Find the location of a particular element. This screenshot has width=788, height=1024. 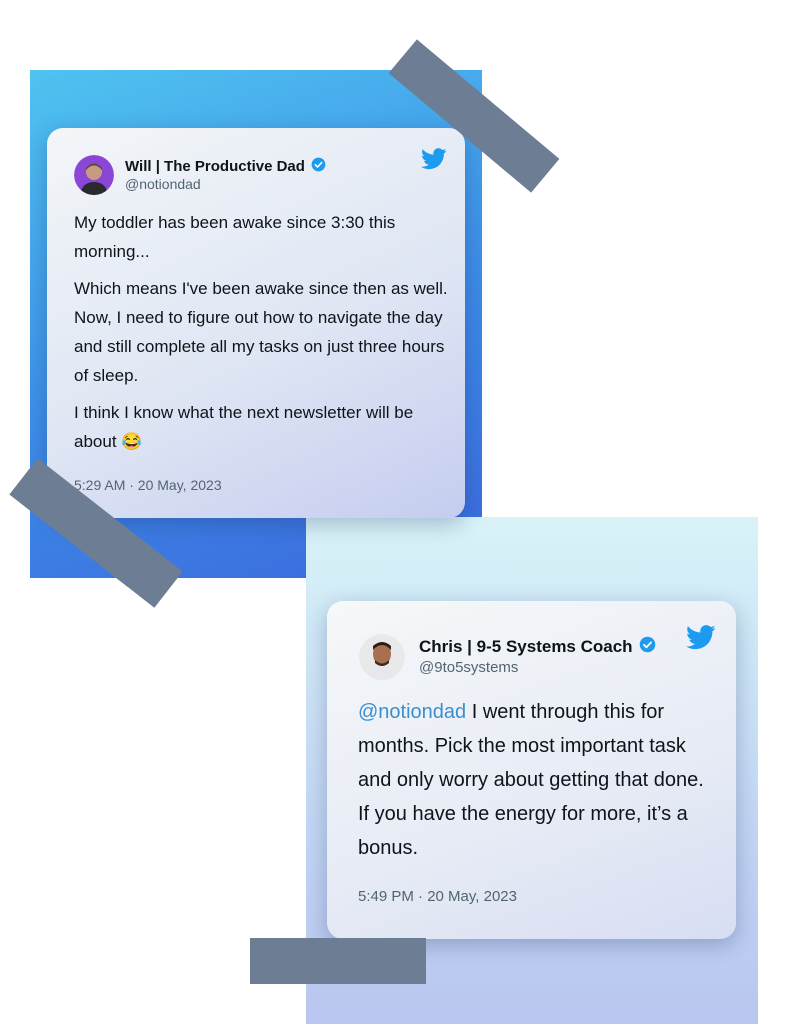

author-name: Will | The Productive Dad is located at coordinates (225, 166).